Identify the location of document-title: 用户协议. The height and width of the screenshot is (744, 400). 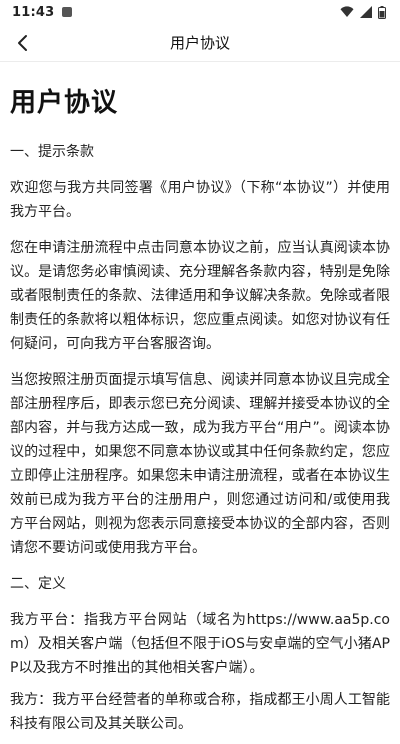
(64, 103).